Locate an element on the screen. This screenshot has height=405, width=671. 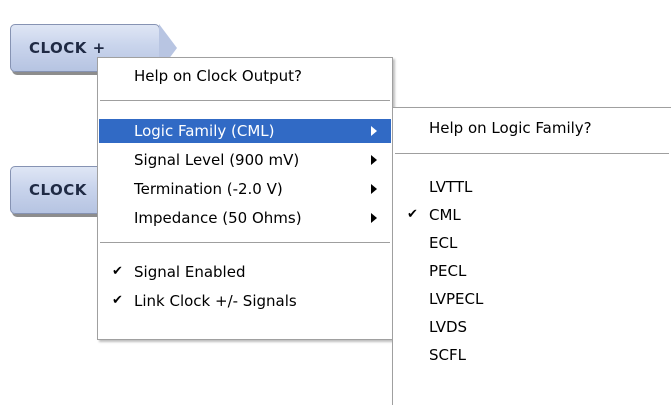
clock-minus-button: CLOCK is located at coordinates (60, 190).